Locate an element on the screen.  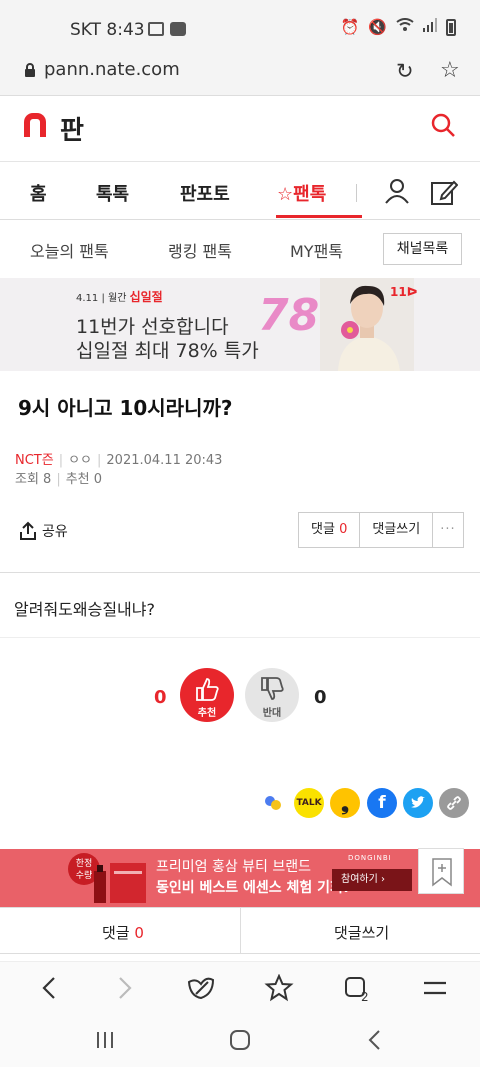
article-body: 알려줘도왜승질내냐? is located at coordinates (84, 609).